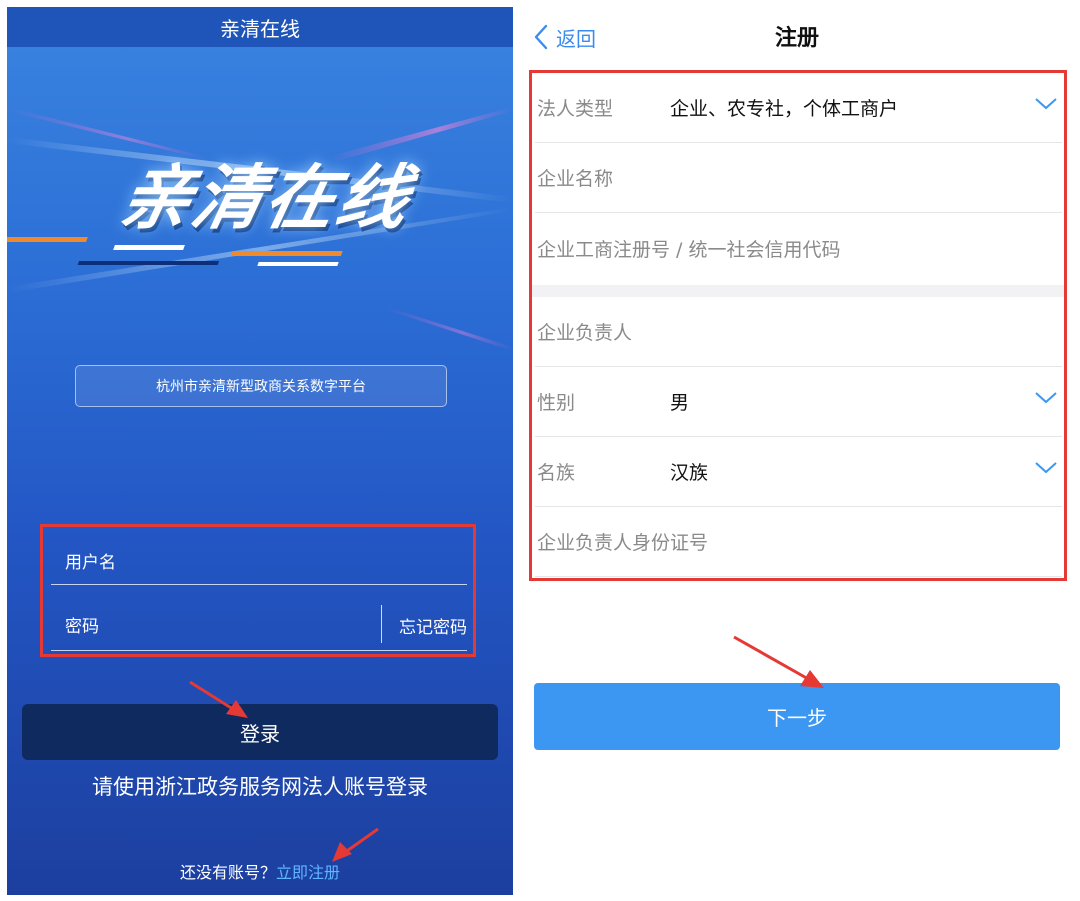 The height and width of the screenshot is (901, 1080). I want to click on login-hint: 请使用浙江政务服务网法人账号登录, so click(260, 787).